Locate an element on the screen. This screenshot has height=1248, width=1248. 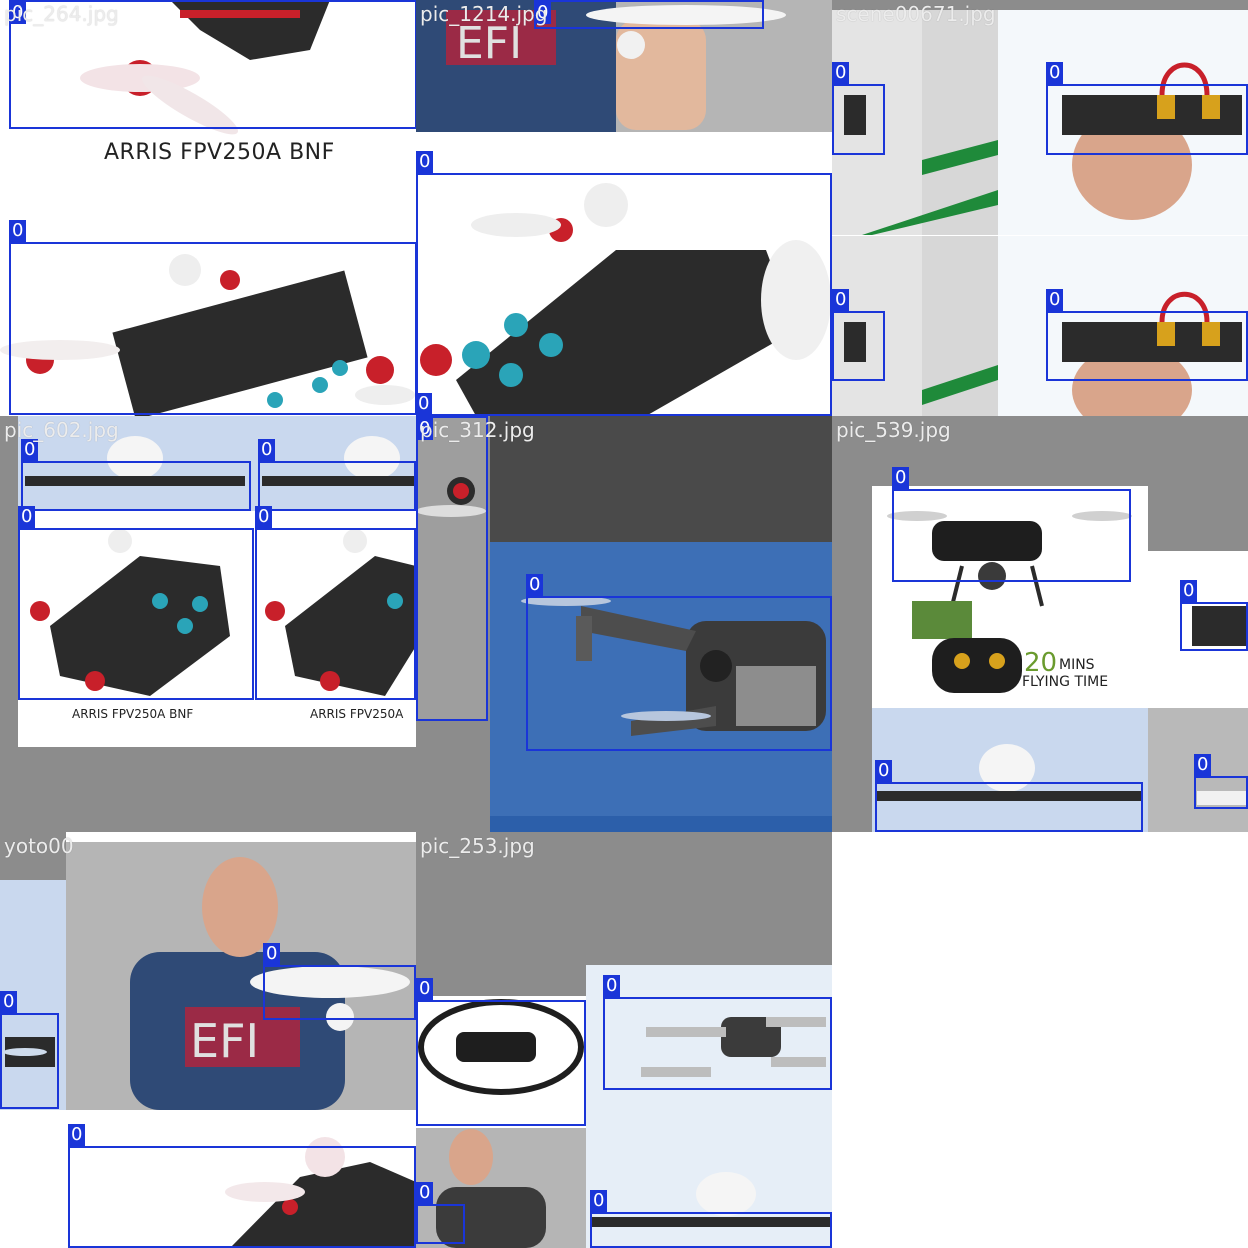
tile-filename: pic_264.jpg is located at coordinates (61, 14).